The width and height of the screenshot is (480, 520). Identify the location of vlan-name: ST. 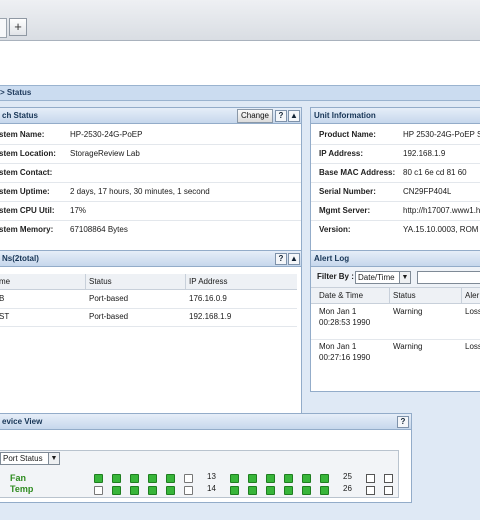
(5, 316).